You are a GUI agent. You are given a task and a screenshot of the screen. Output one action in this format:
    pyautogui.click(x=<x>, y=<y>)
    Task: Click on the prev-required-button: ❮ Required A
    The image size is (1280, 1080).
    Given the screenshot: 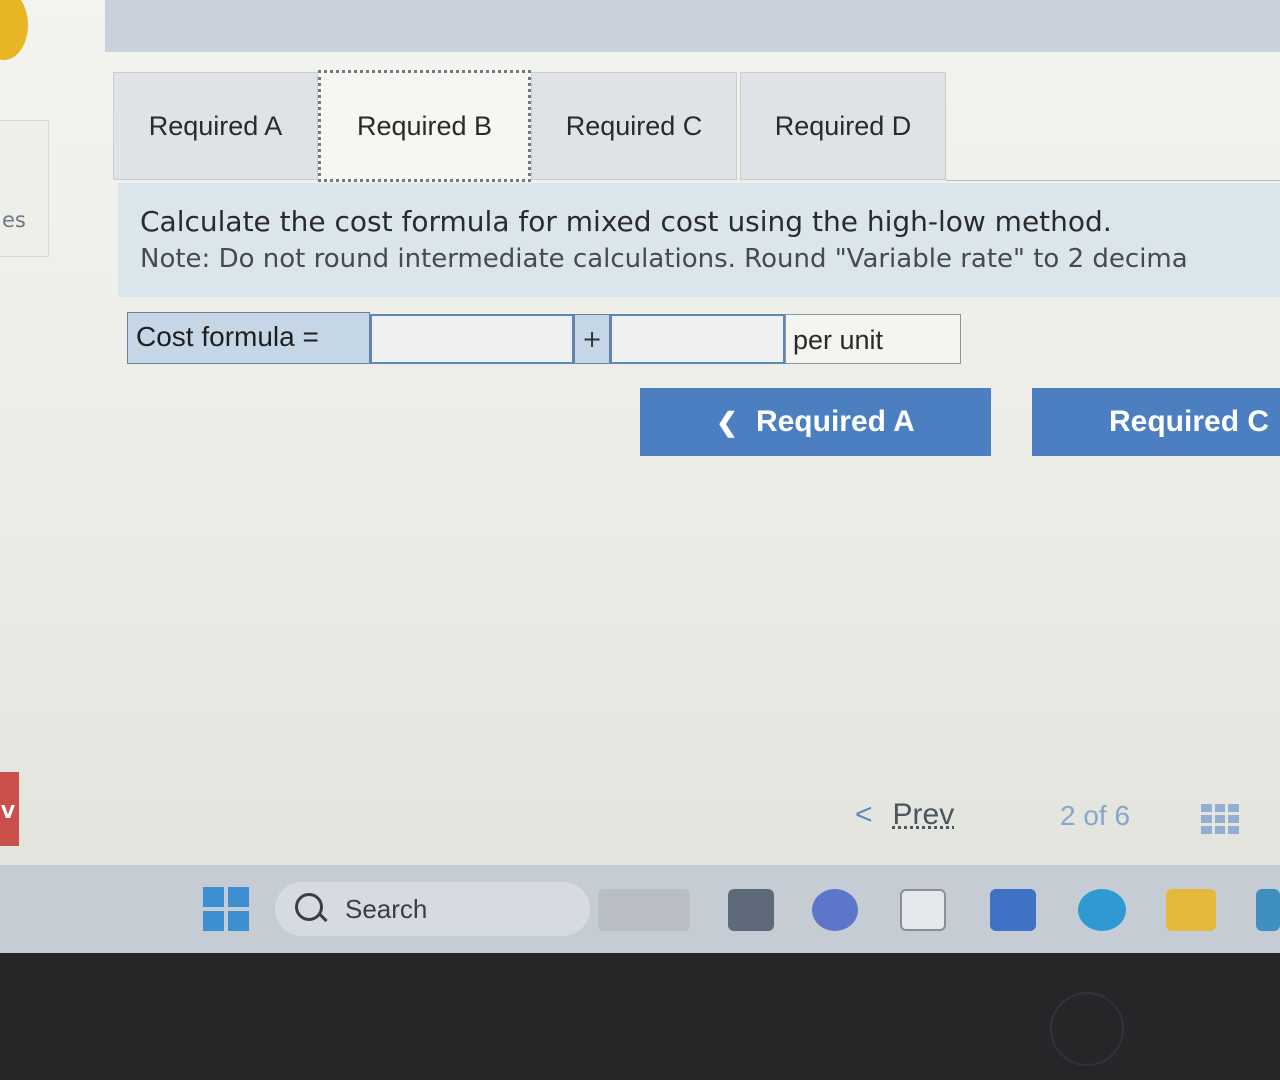 What is the action you would take?
    pyautogui.click(x=815, y=422)
    